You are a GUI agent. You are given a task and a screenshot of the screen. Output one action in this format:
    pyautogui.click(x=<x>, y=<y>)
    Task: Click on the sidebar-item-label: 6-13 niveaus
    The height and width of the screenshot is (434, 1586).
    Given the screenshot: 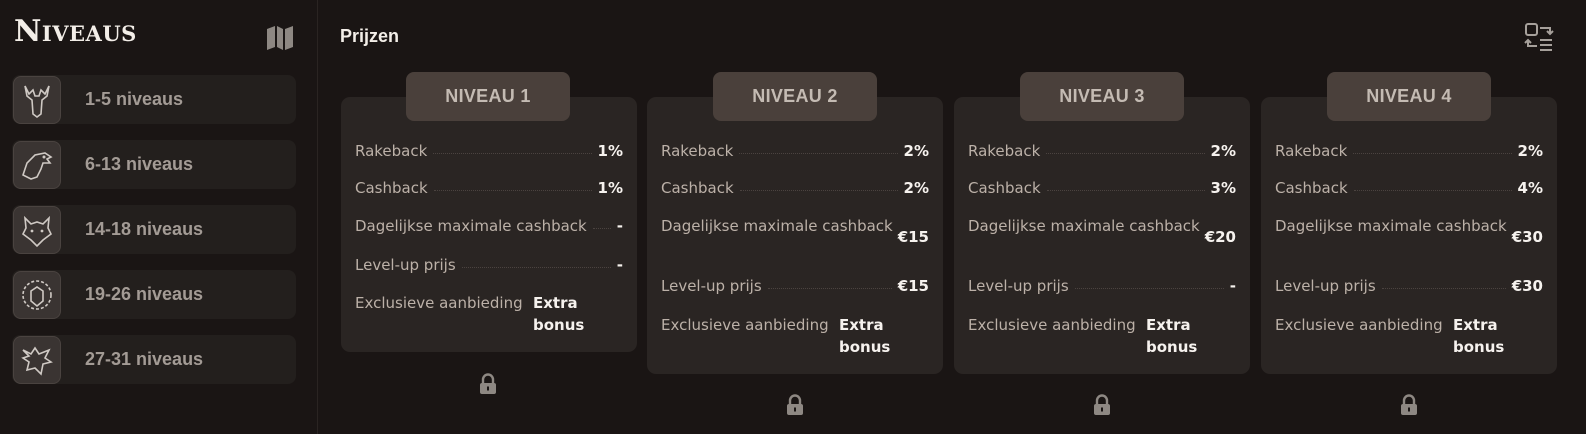 What is the action you would take?
    pyautogui.click(x=139, y=164)
    